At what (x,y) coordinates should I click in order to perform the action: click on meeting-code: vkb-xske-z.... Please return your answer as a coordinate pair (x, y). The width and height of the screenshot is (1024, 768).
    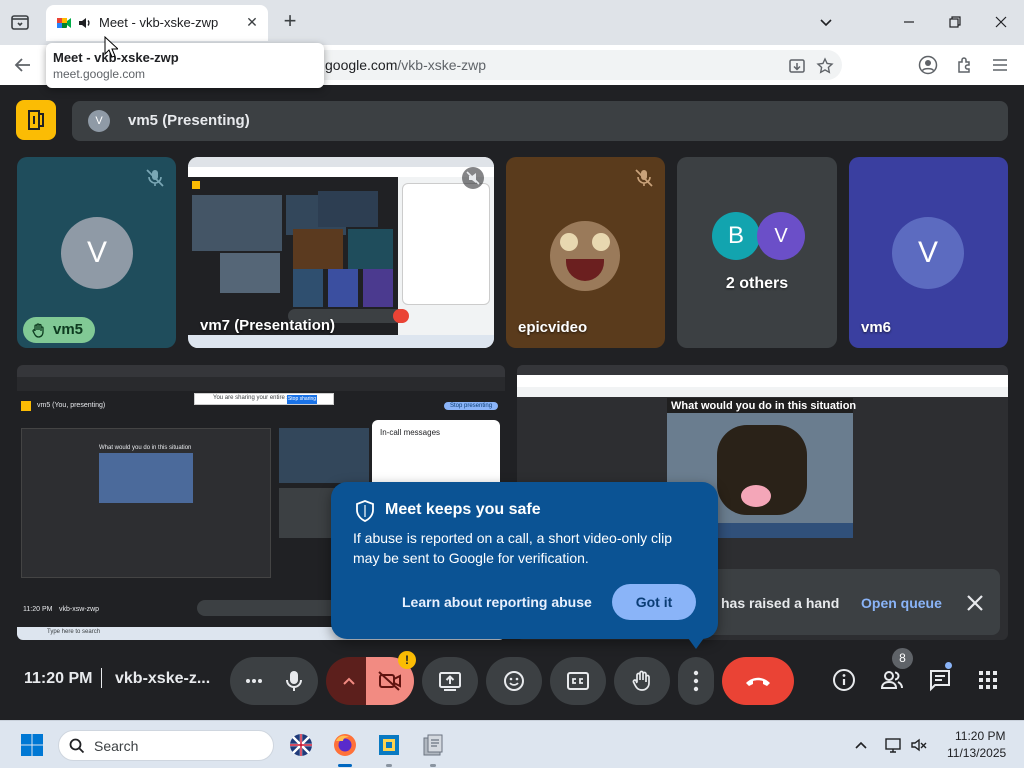
    Looking at the image, I should click on (162, 679).